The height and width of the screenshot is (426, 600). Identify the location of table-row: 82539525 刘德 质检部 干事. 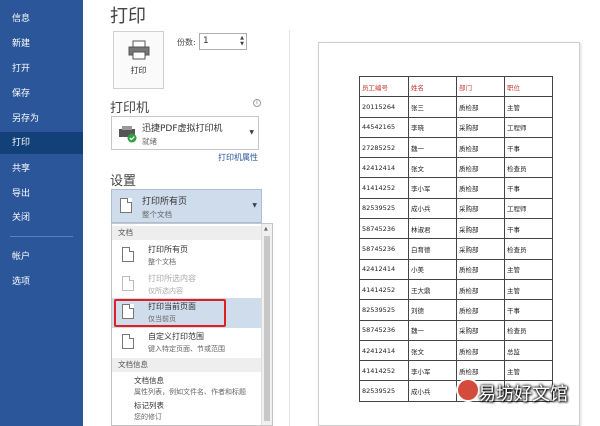
(456, 310).